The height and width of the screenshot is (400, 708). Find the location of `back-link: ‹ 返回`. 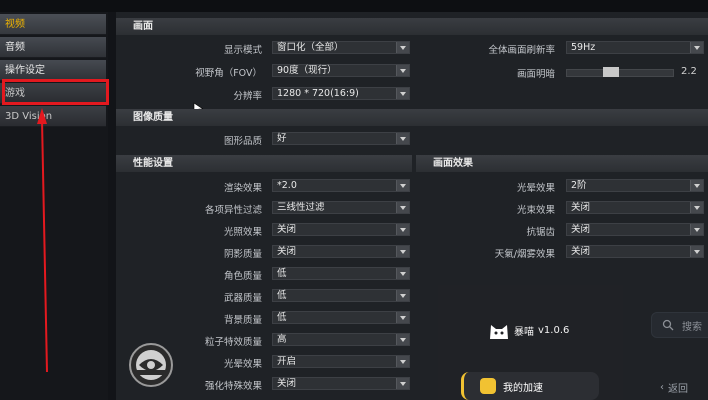

back-link: ‹ 返回 is located at coordinates (674, 387).